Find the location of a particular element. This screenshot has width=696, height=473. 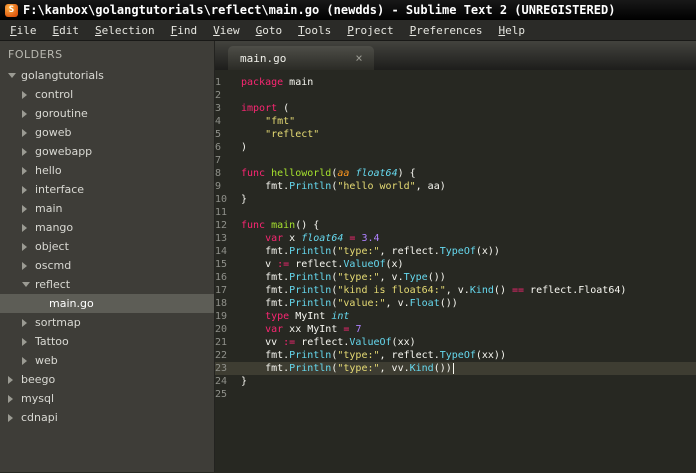

sidebar-item-mysql: mysql is located at coordinates (107, 398).